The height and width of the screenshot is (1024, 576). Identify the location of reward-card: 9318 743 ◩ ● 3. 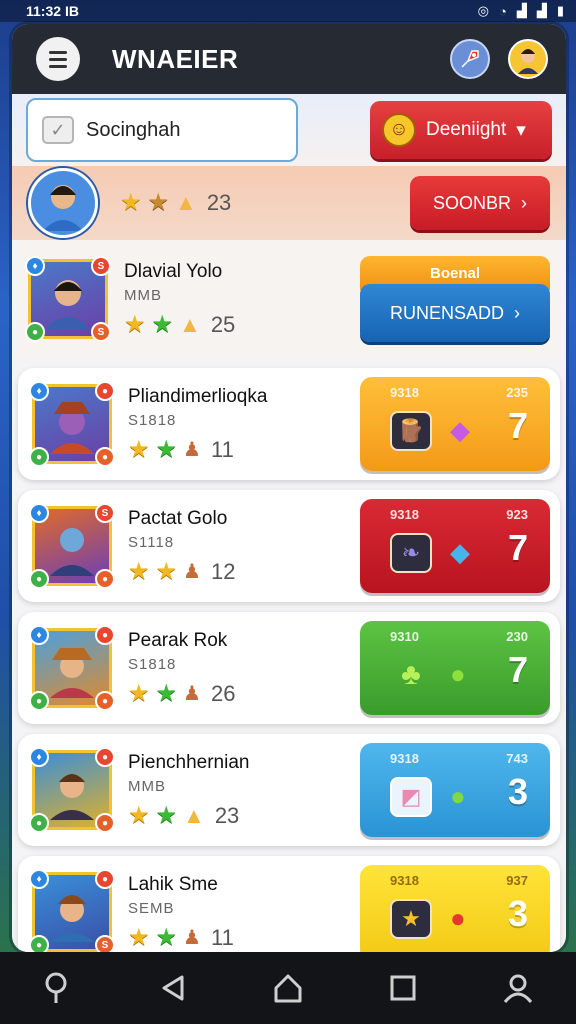
(455, 790).